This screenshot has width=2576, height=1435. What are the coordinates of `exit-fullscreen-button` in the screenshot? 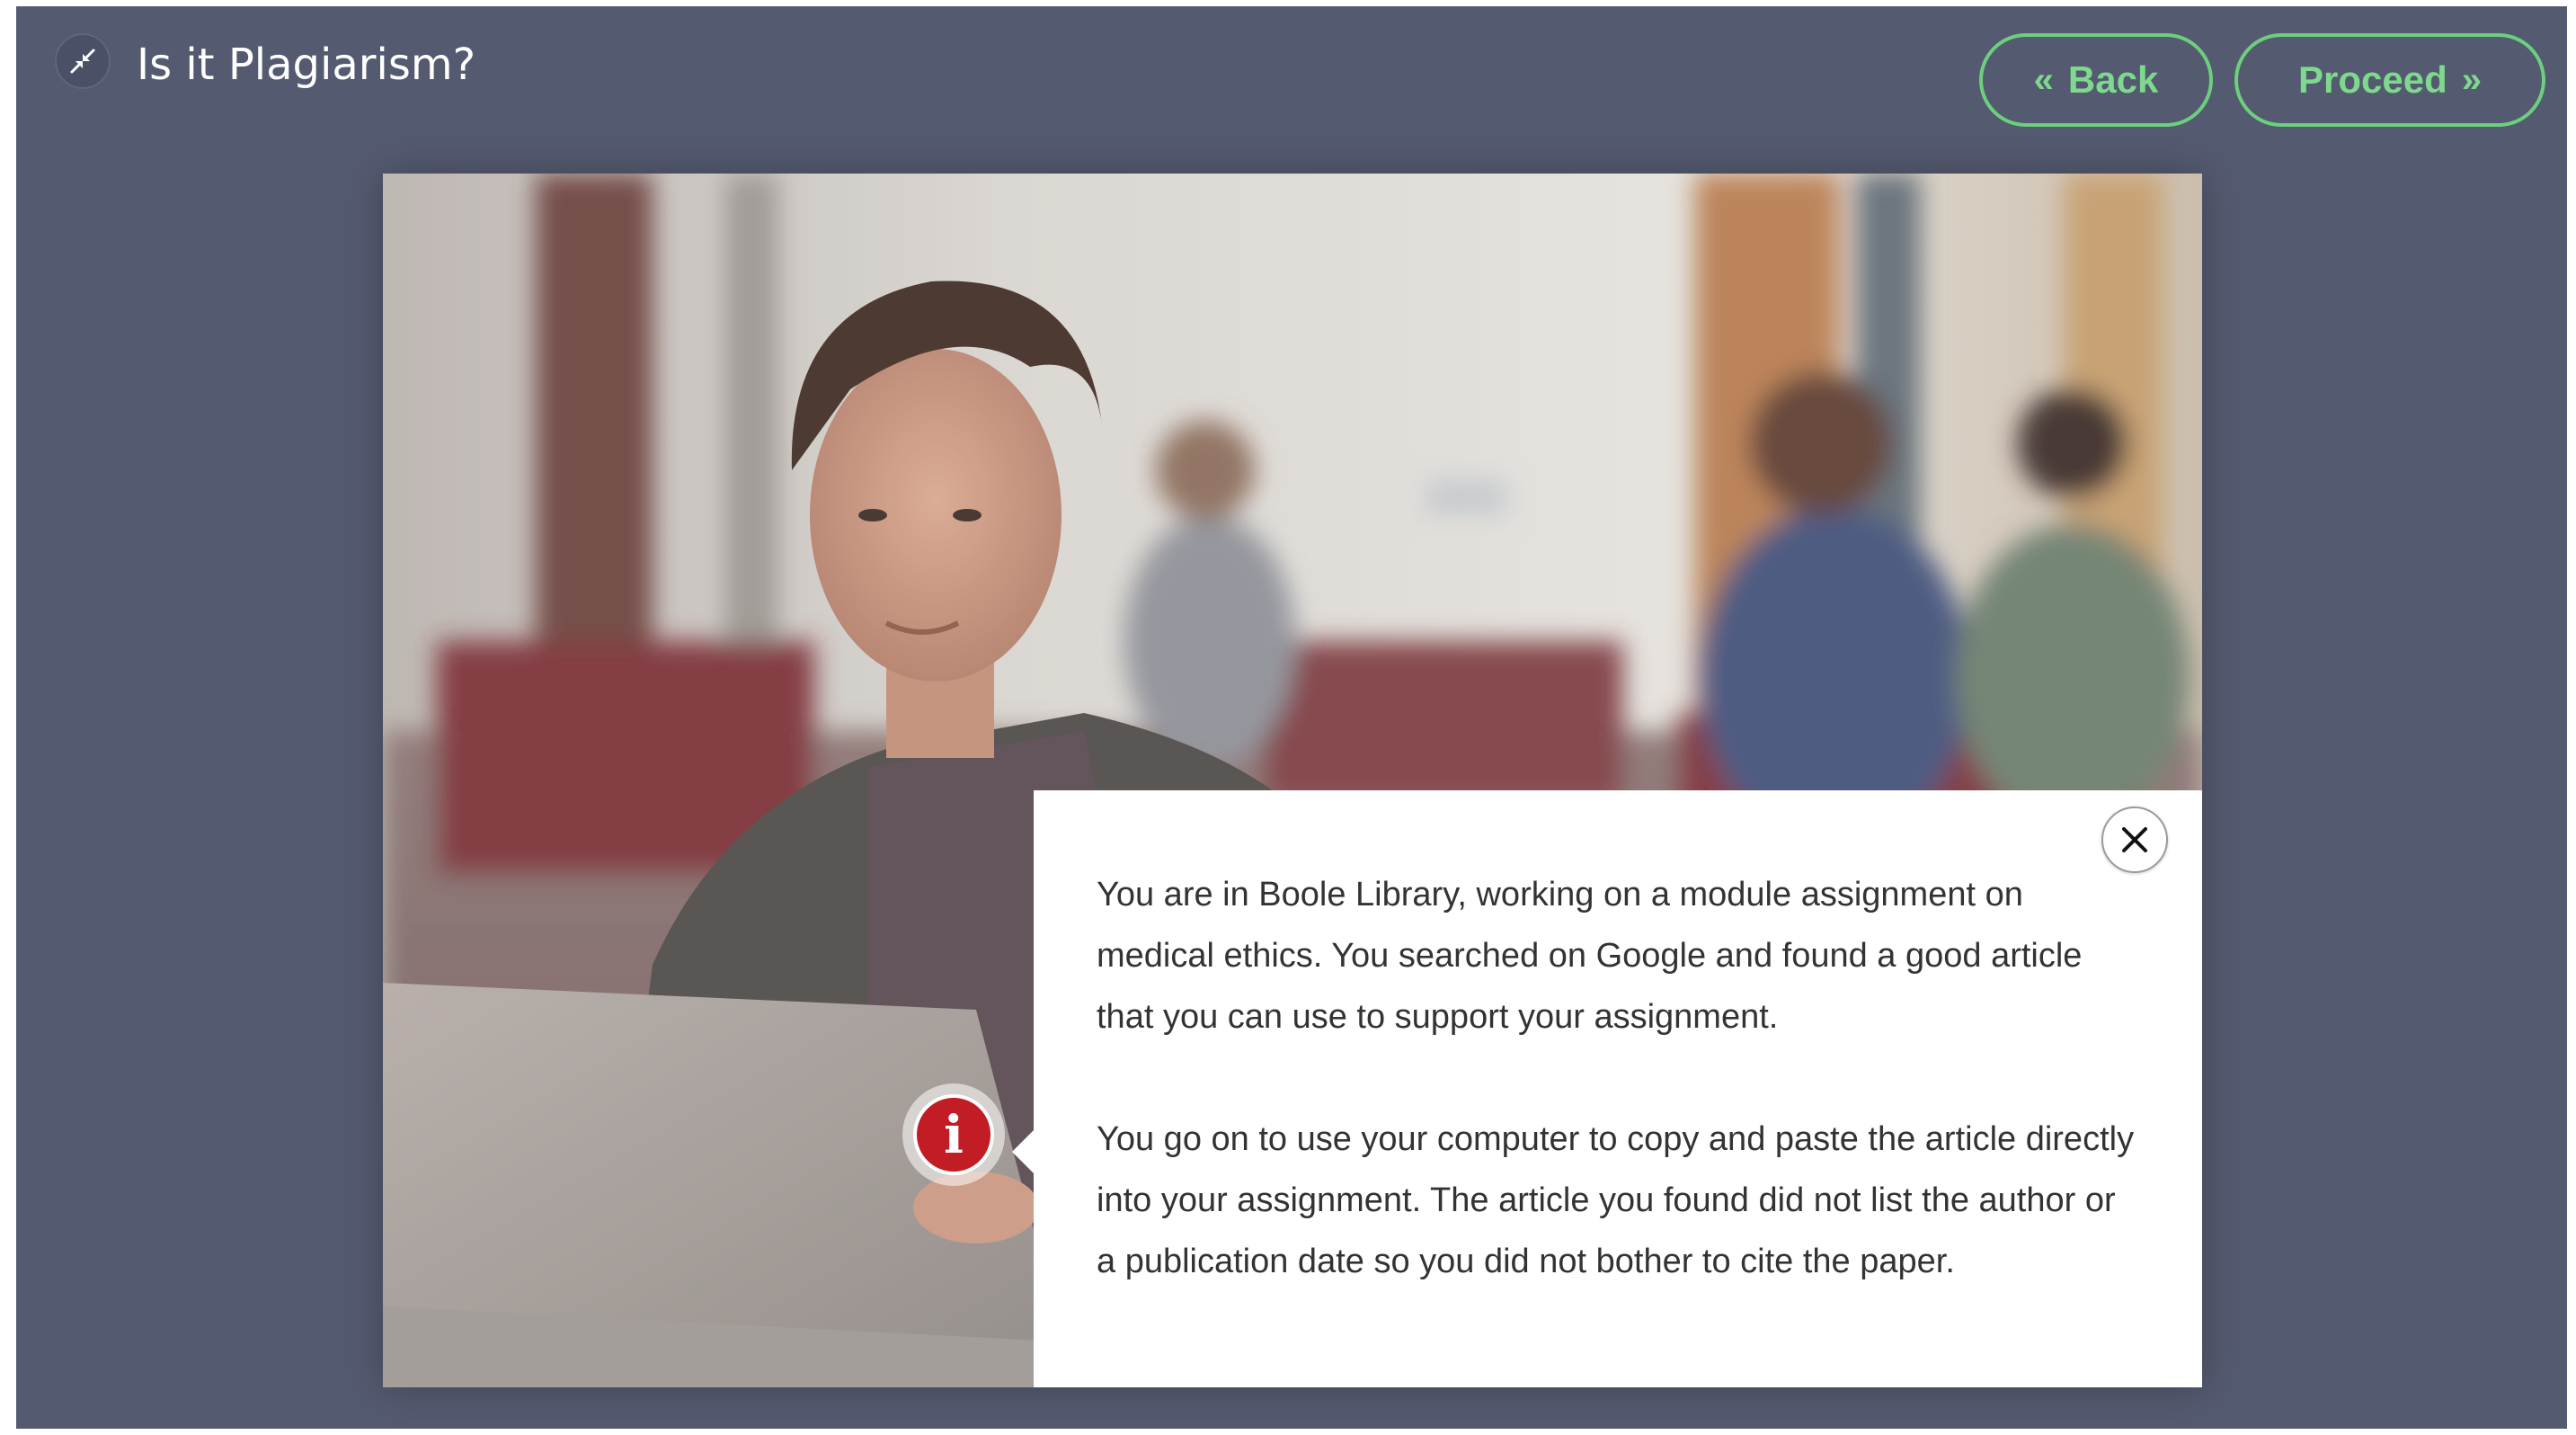 It's located at (83, 61).